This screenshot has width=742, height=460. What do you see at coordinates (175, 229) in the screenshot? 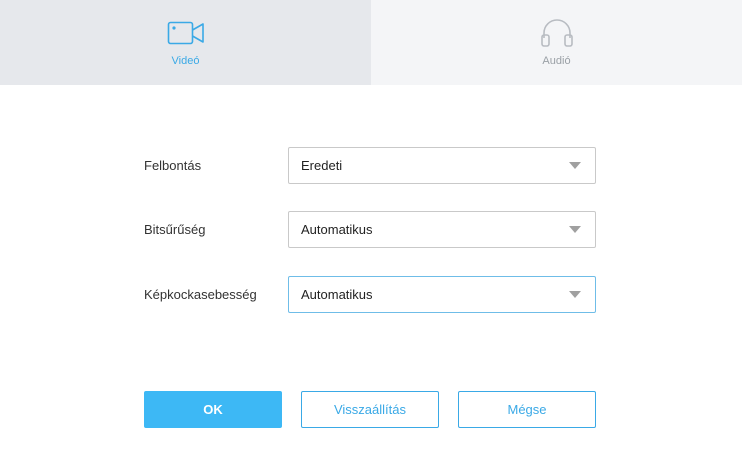
I see `bitrate-label: Bitsűrűség` at bounding box center [175, 229].